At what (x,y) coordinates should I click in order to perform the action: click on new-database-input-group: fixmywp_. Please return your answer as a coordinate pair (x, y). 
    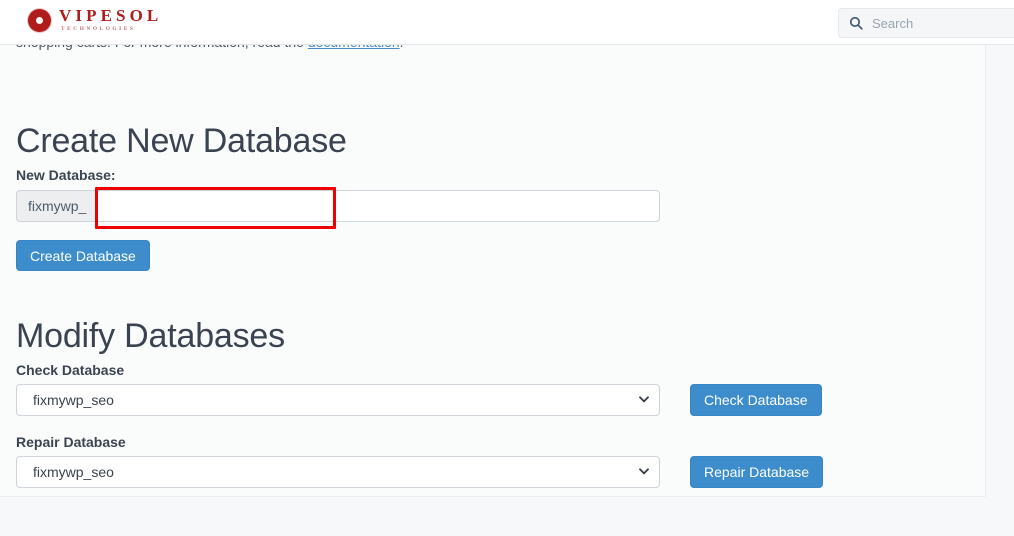
    Looking at the image, I should click on (338, 206).